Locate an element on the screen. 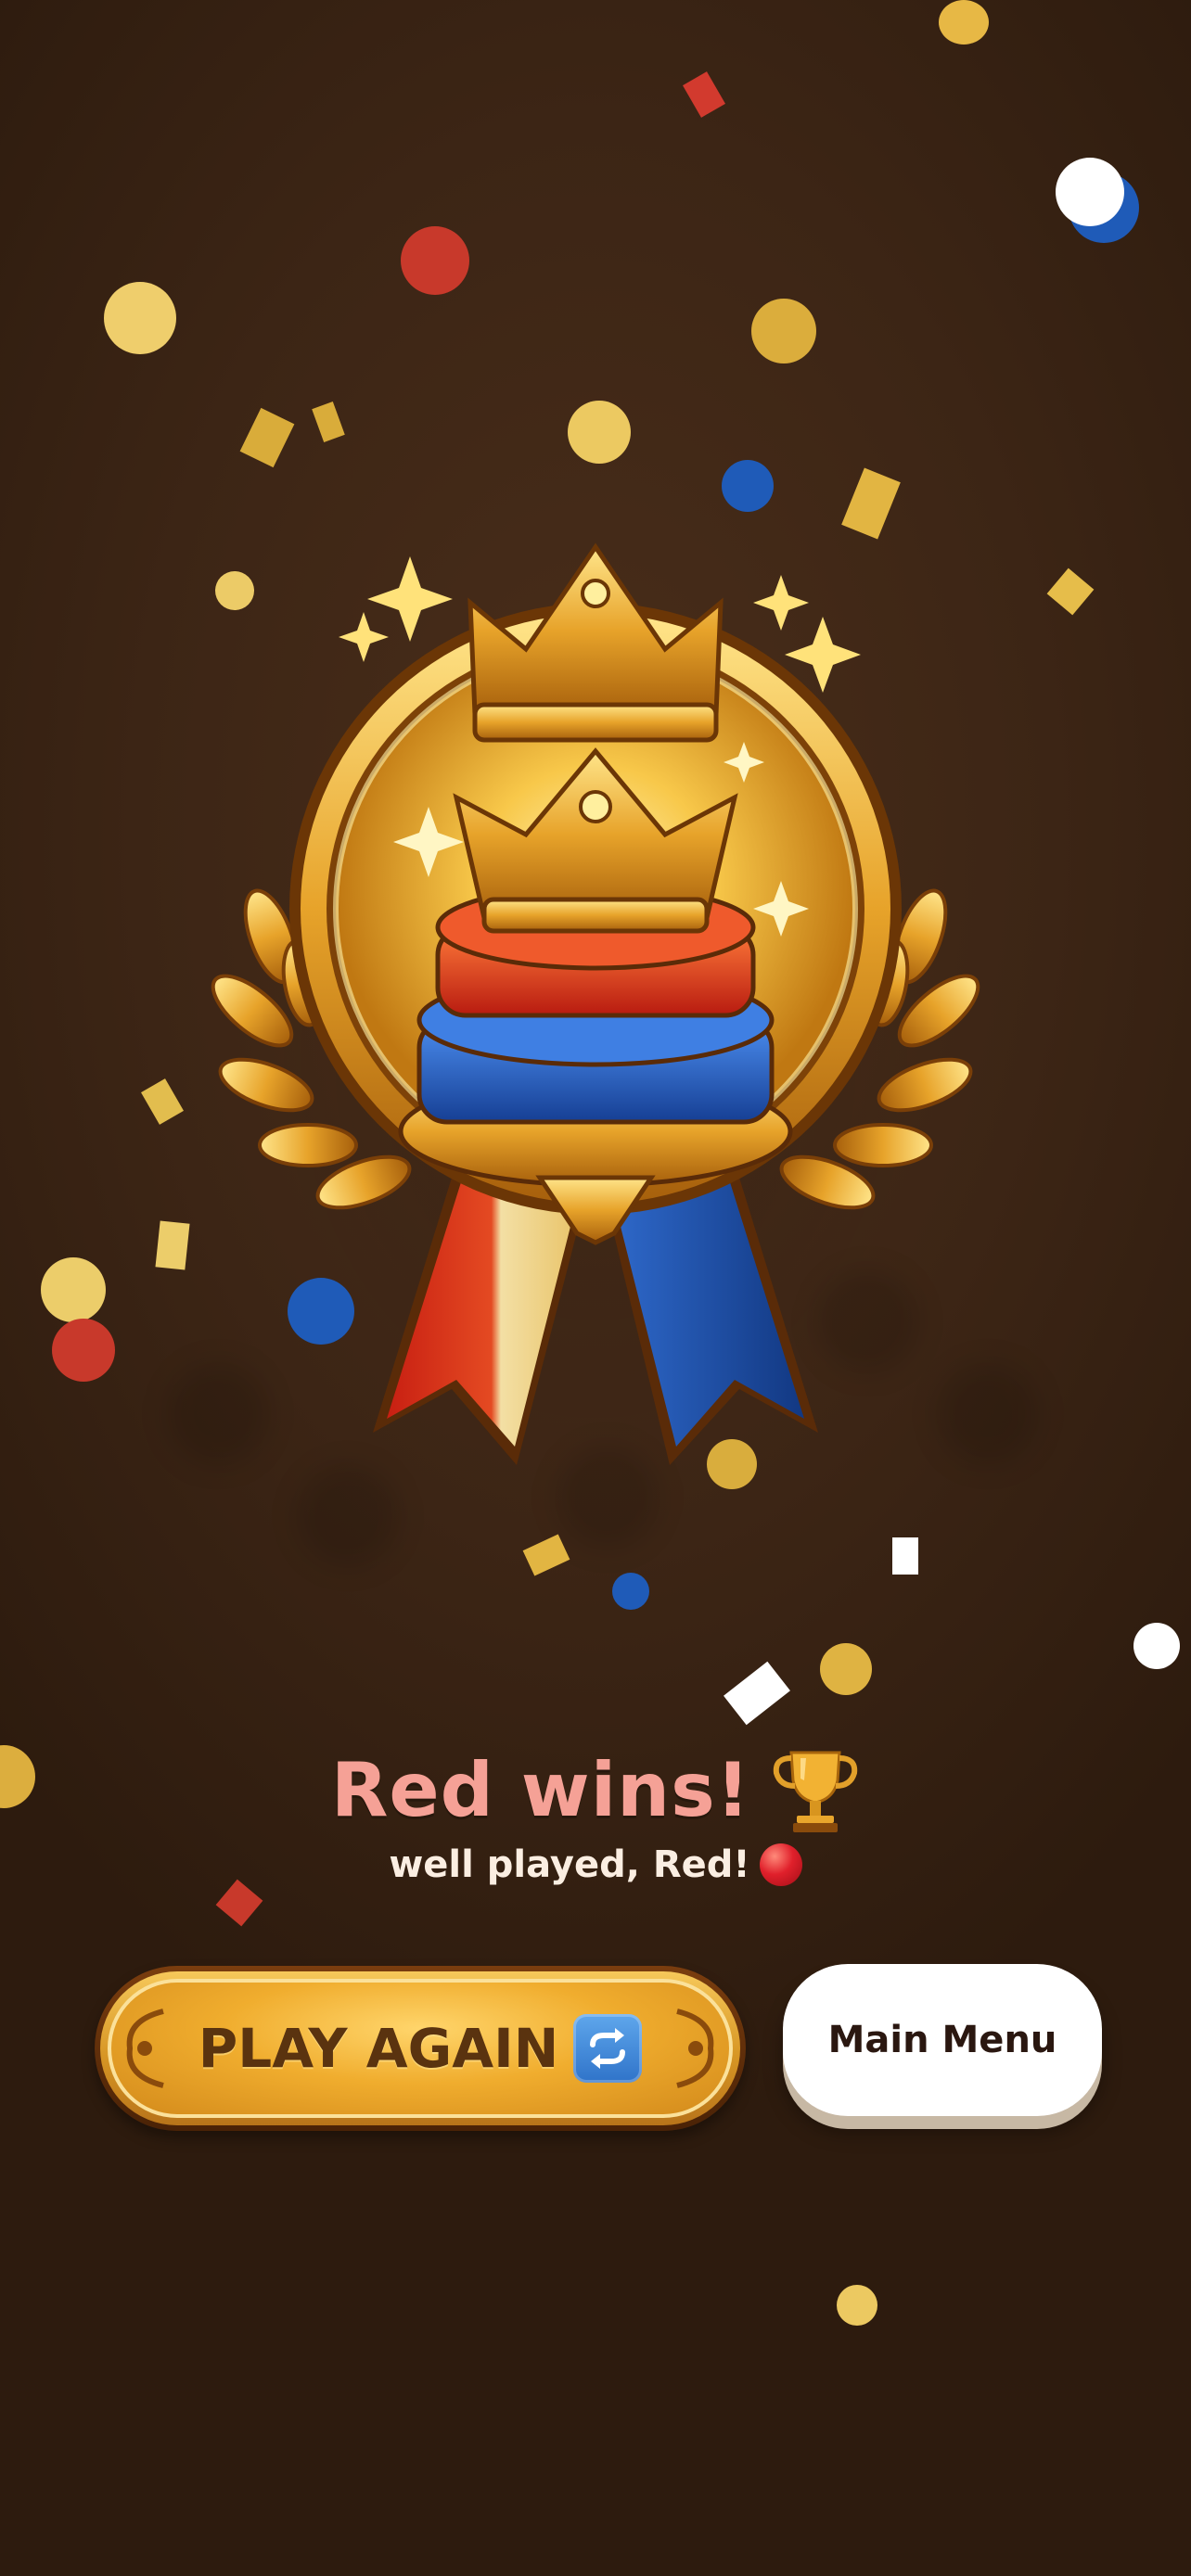 The image size is (1191, 2576). main-menu-button: Main Menu is located at coordinates (942, 2040).